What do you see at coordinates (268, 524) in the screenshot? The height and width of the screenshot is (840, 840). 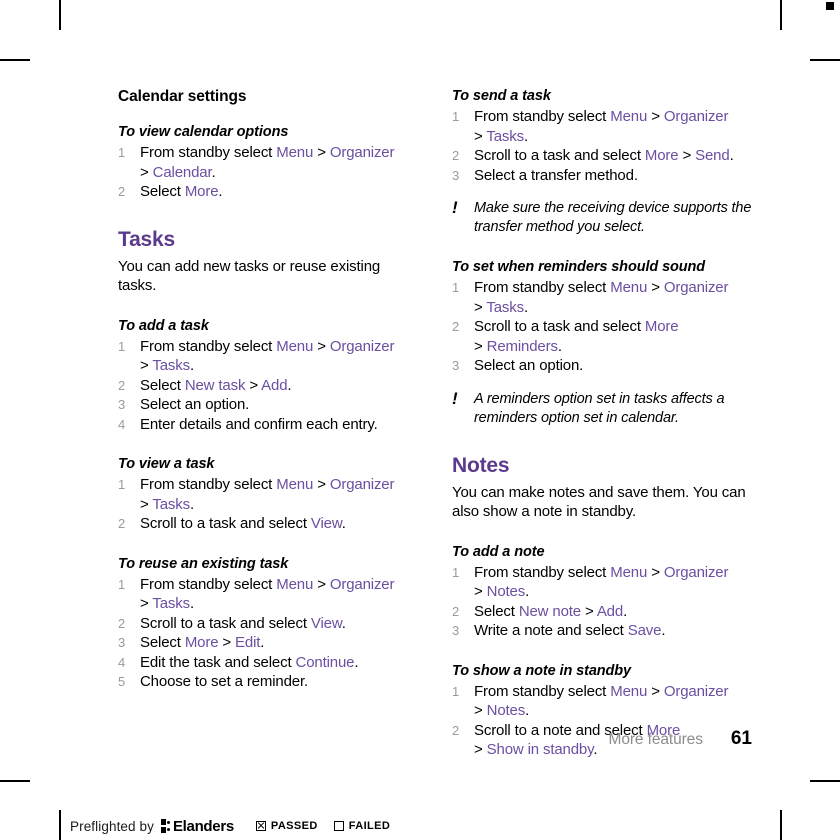 I see `procedure-step: 2 Scroll to a task and select View.` at bounding box center [268, 524].